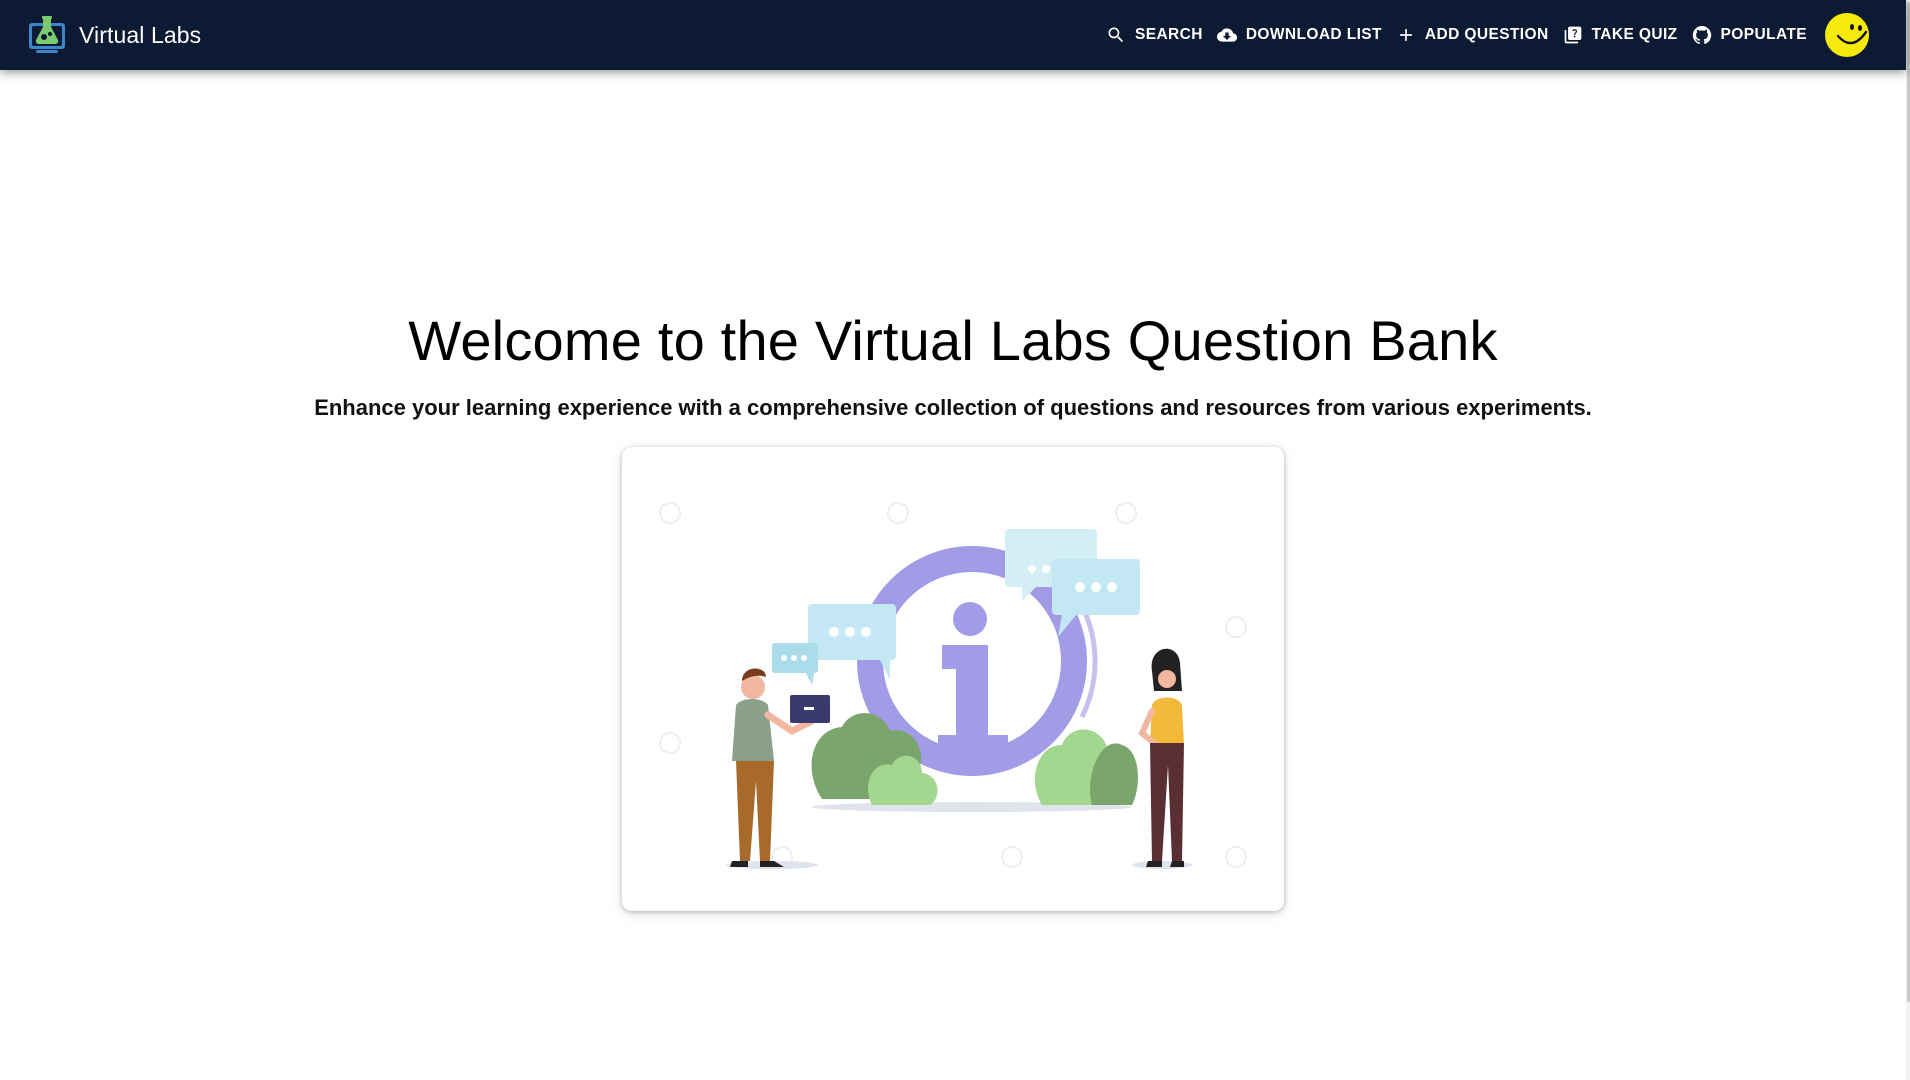 The width and height of the screenshot is (1910, 1080). Describe the element at coordinates (140, 34) in the screenshot. I see `app-title: Virtual Labs` at that location.